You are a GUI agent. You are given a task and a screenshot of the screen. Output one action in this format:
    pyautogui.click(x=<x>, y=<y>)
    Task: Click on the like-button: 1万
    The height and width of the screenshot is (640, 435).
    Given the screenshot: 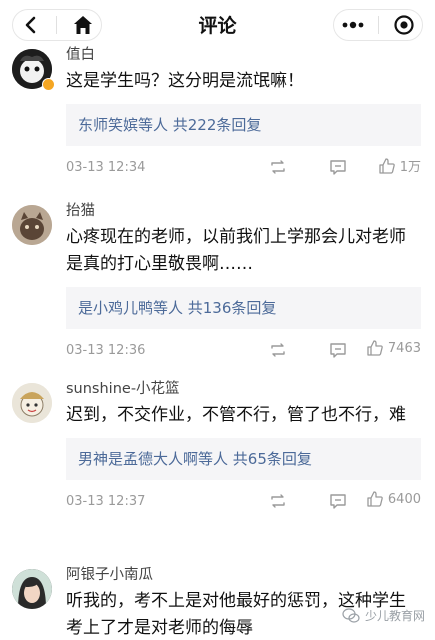 What is the action you would take?
    pyautogui.click(x=399, y=165)
    